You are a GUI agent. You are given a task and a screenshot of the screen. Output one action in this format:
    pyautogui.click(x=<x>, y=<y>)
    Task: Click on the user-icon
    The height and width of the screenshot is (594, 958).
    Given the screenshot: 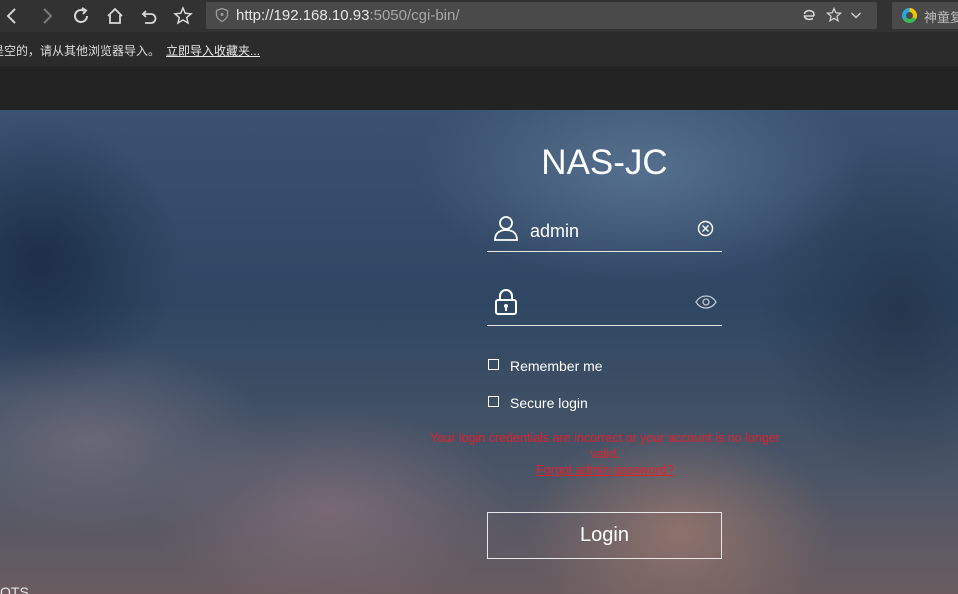 What is the action you would take?
    pyautogui.click(x=506, y=228)
    